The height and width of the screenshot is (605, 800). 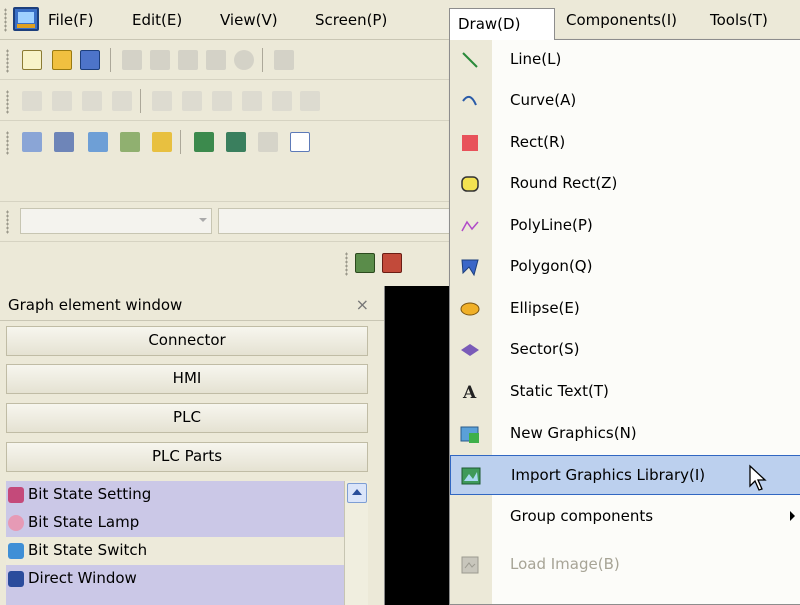 What do you see at coordinates (625, 392) in the screenshot?
I see `menu-item-static-text: A Static Text(T)` at bounding box center [625, 392].